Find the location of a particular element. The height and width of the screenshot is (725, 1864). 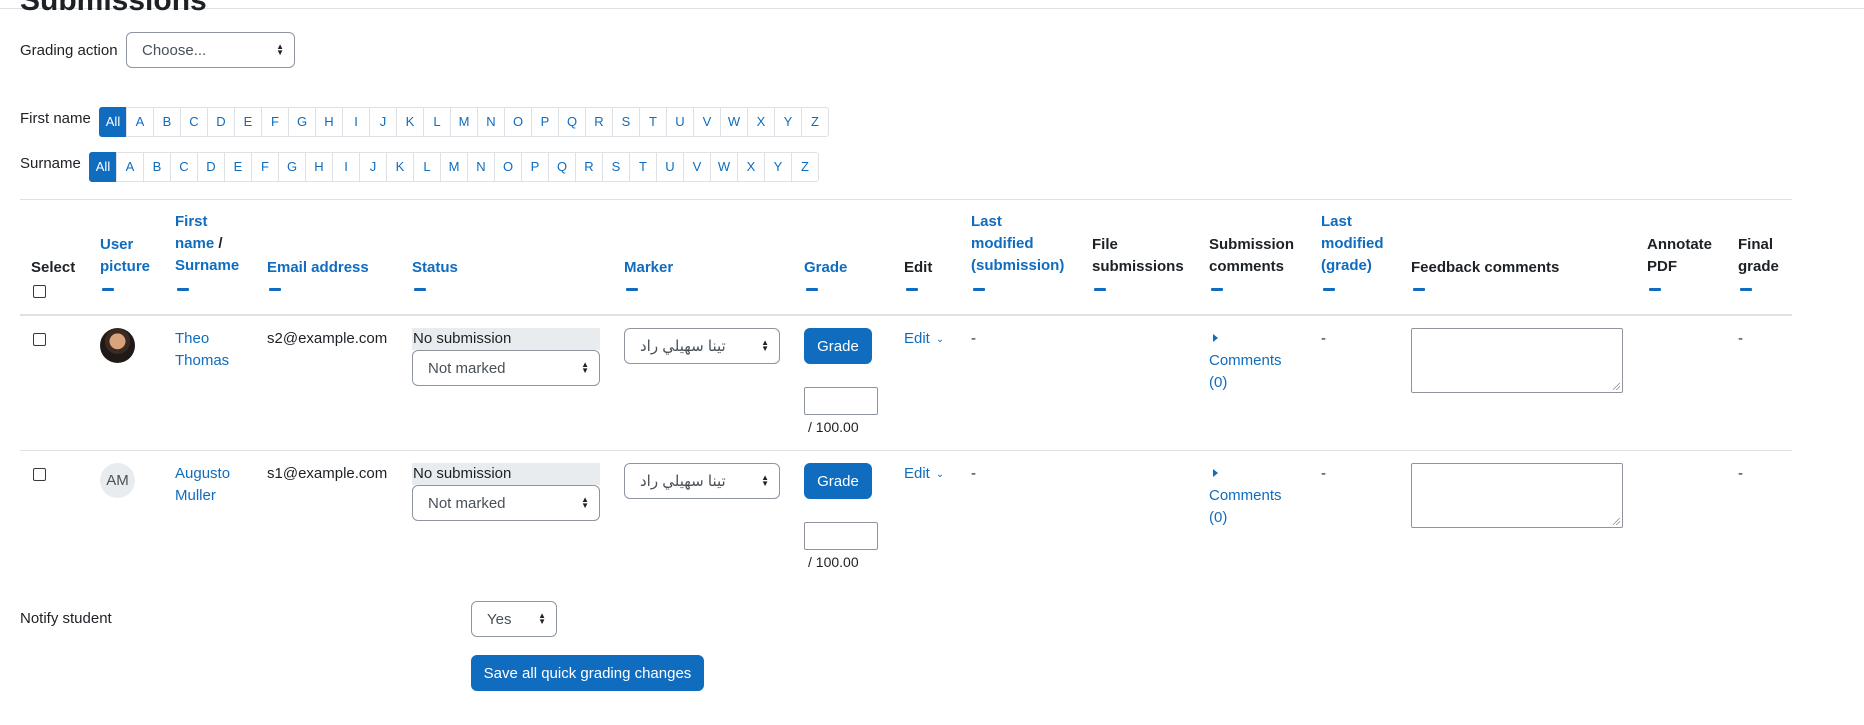

first-name-initial-p: P is located at coordinates (545, 122).